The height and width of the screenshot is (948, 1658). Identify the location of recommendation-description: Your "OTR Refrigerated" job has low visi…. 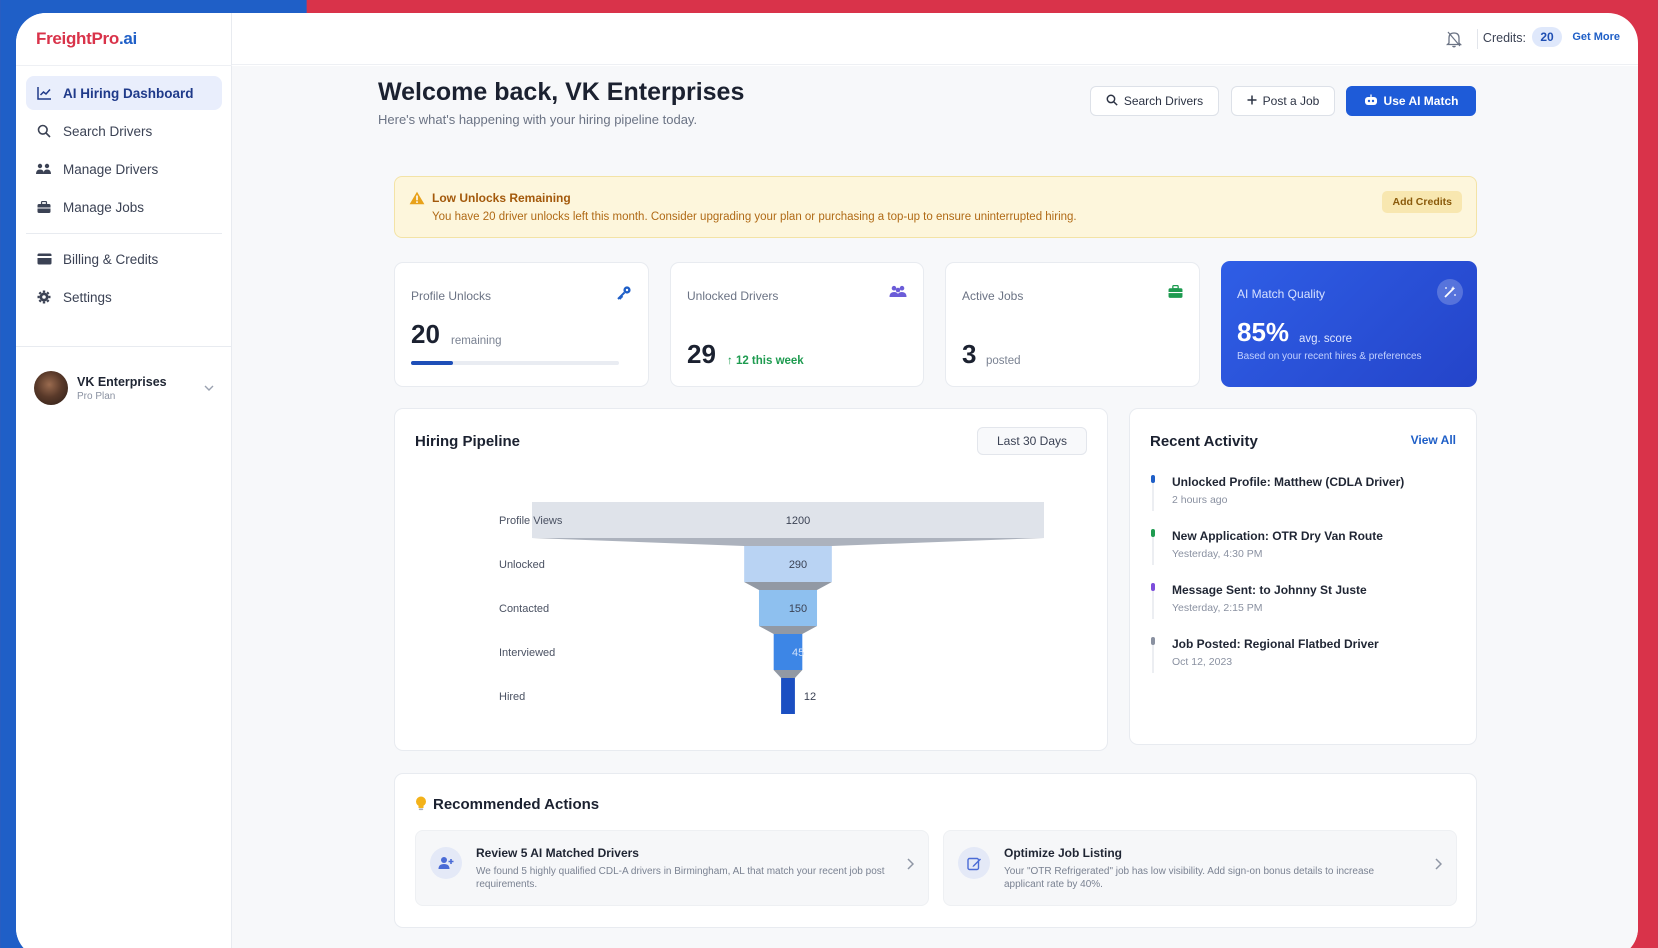
(1189, 878).